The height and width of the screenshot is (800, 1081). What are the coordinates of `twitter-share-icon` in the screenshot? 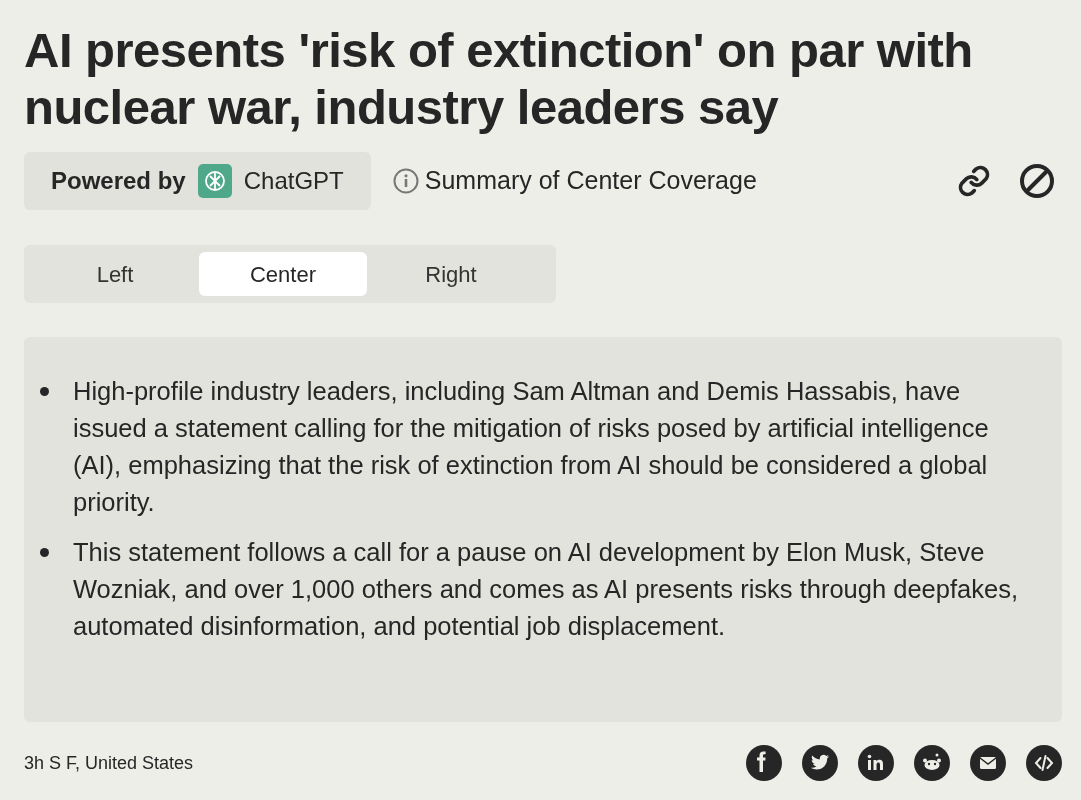 It's located at (820, 763).